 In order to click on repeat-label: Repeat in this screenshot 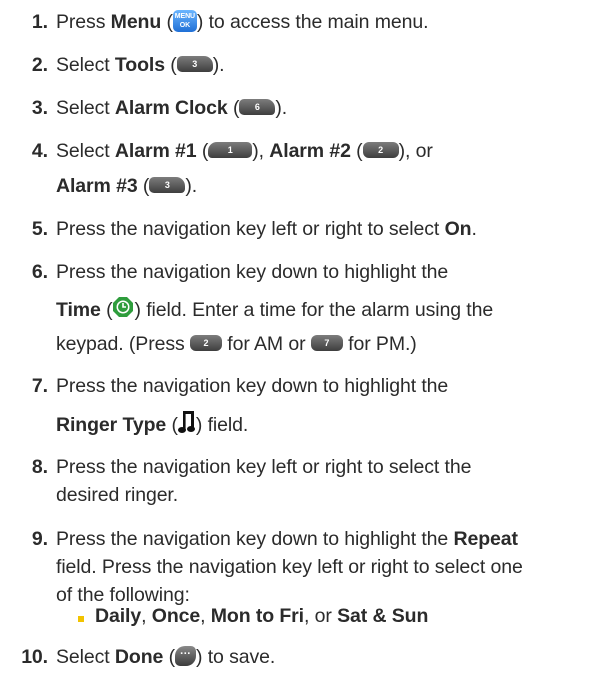, I will do `click(485, 539)`.